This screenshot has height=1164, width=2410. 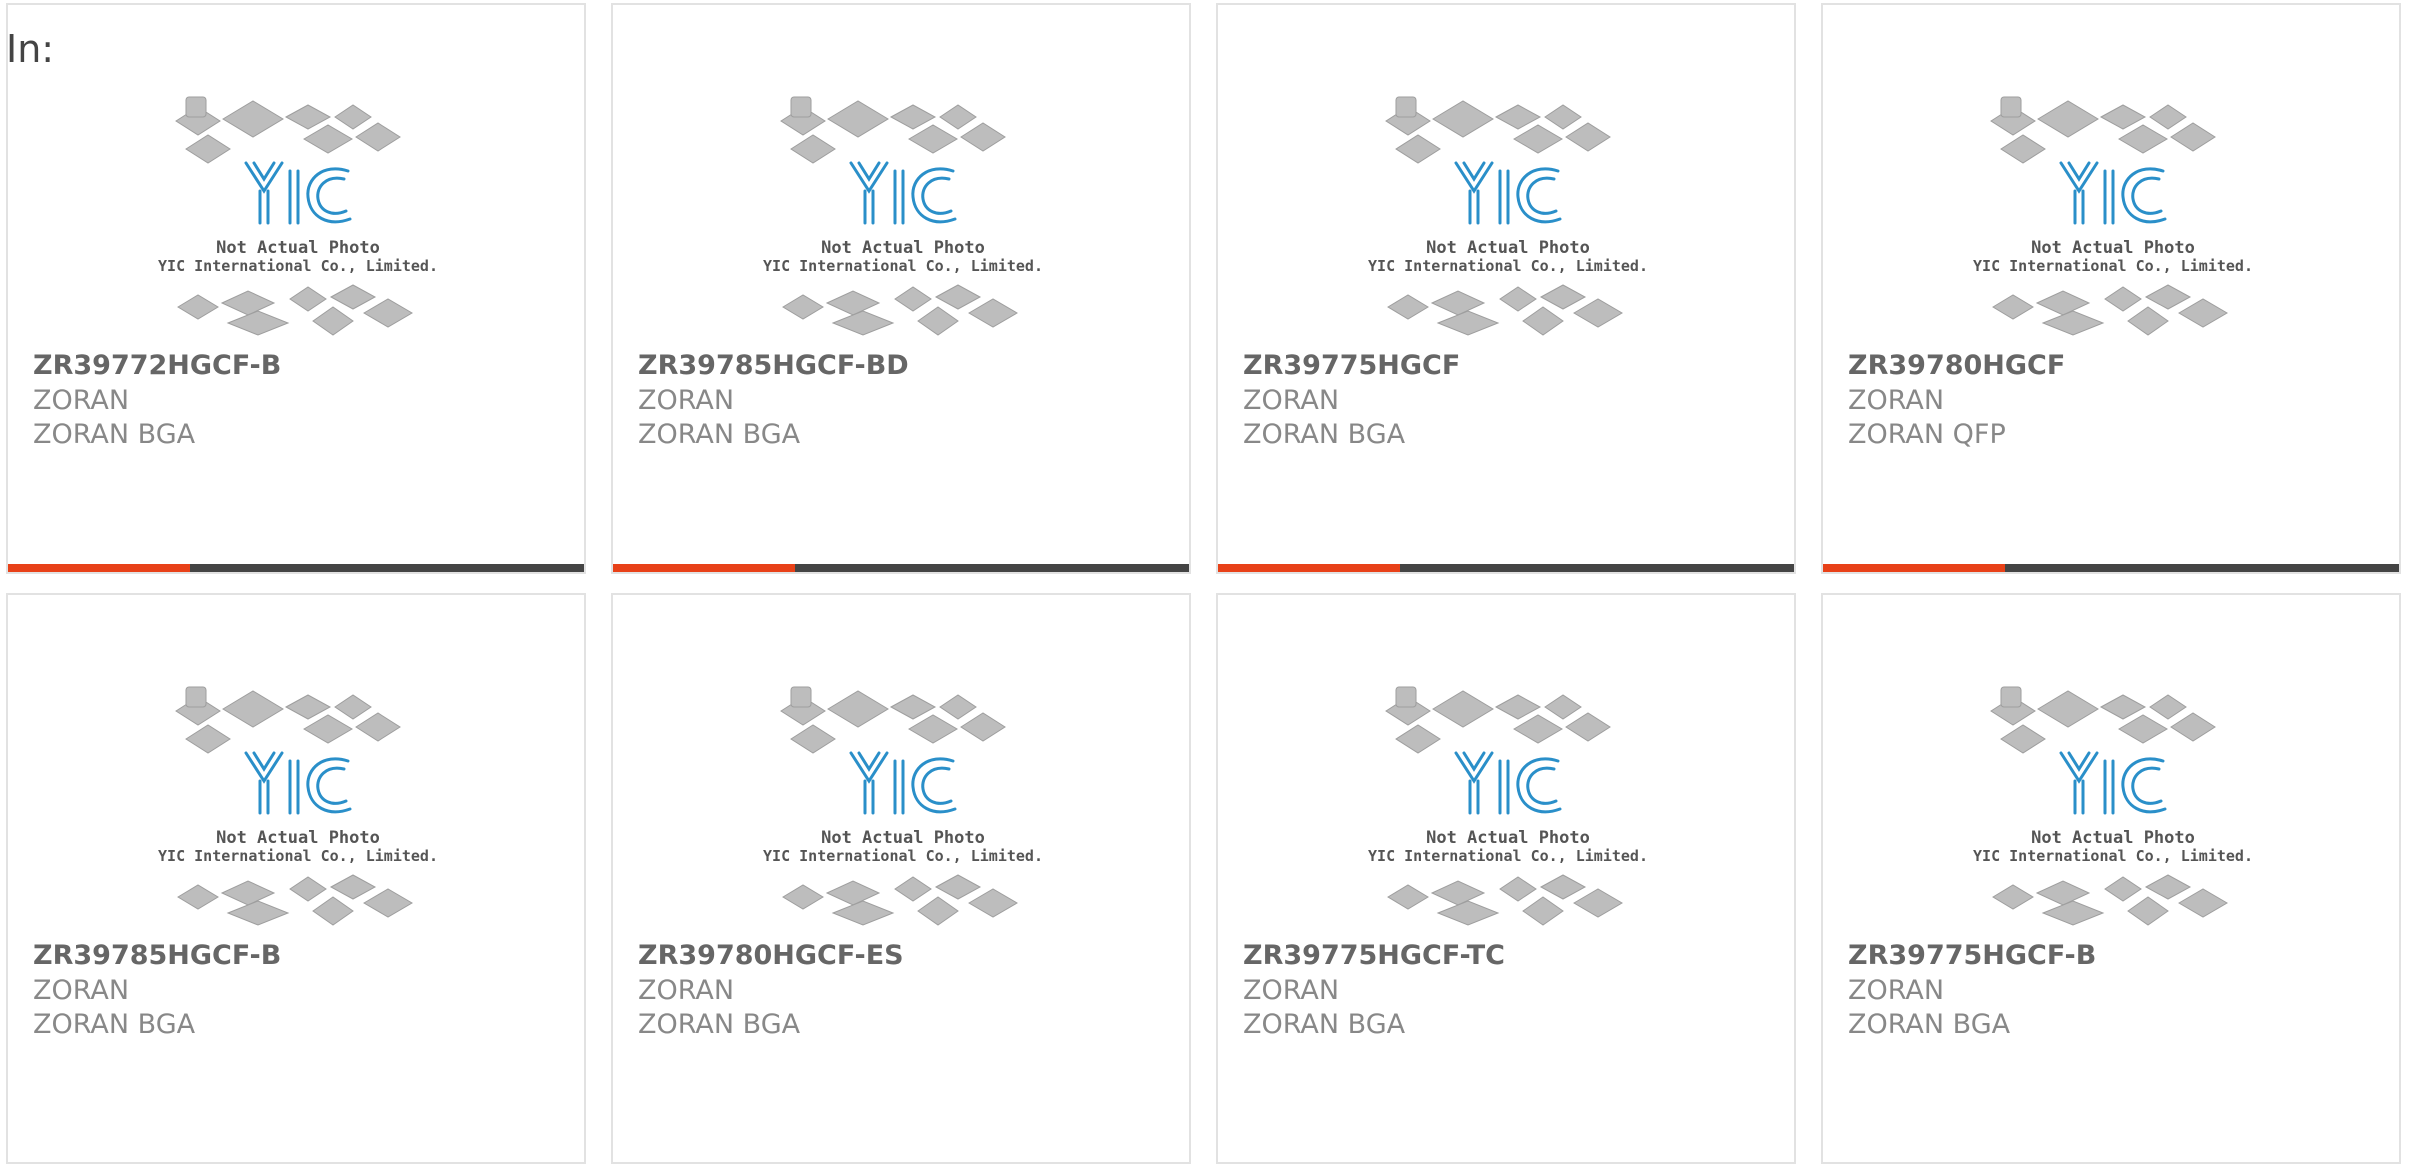 I want to click on part-number: ZR39785HGCF-B, so click(x=157, y=955).